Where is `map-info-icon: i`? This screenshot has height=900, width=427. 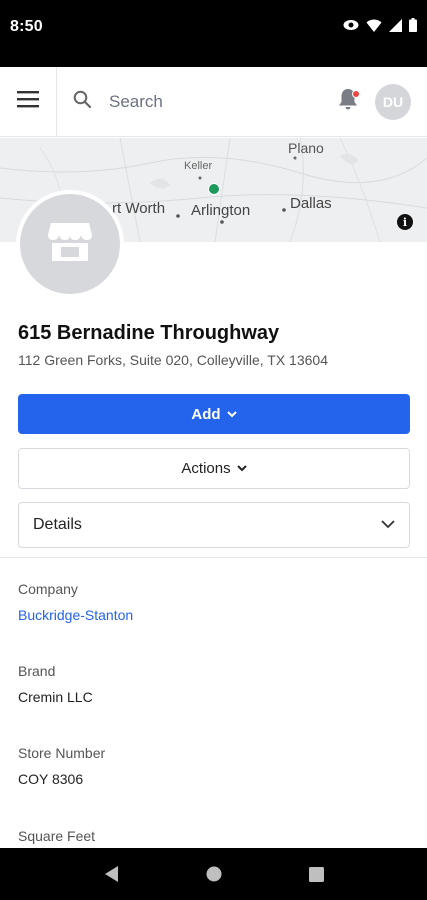 map-info-icon: i is located at coordinates (405, 222).